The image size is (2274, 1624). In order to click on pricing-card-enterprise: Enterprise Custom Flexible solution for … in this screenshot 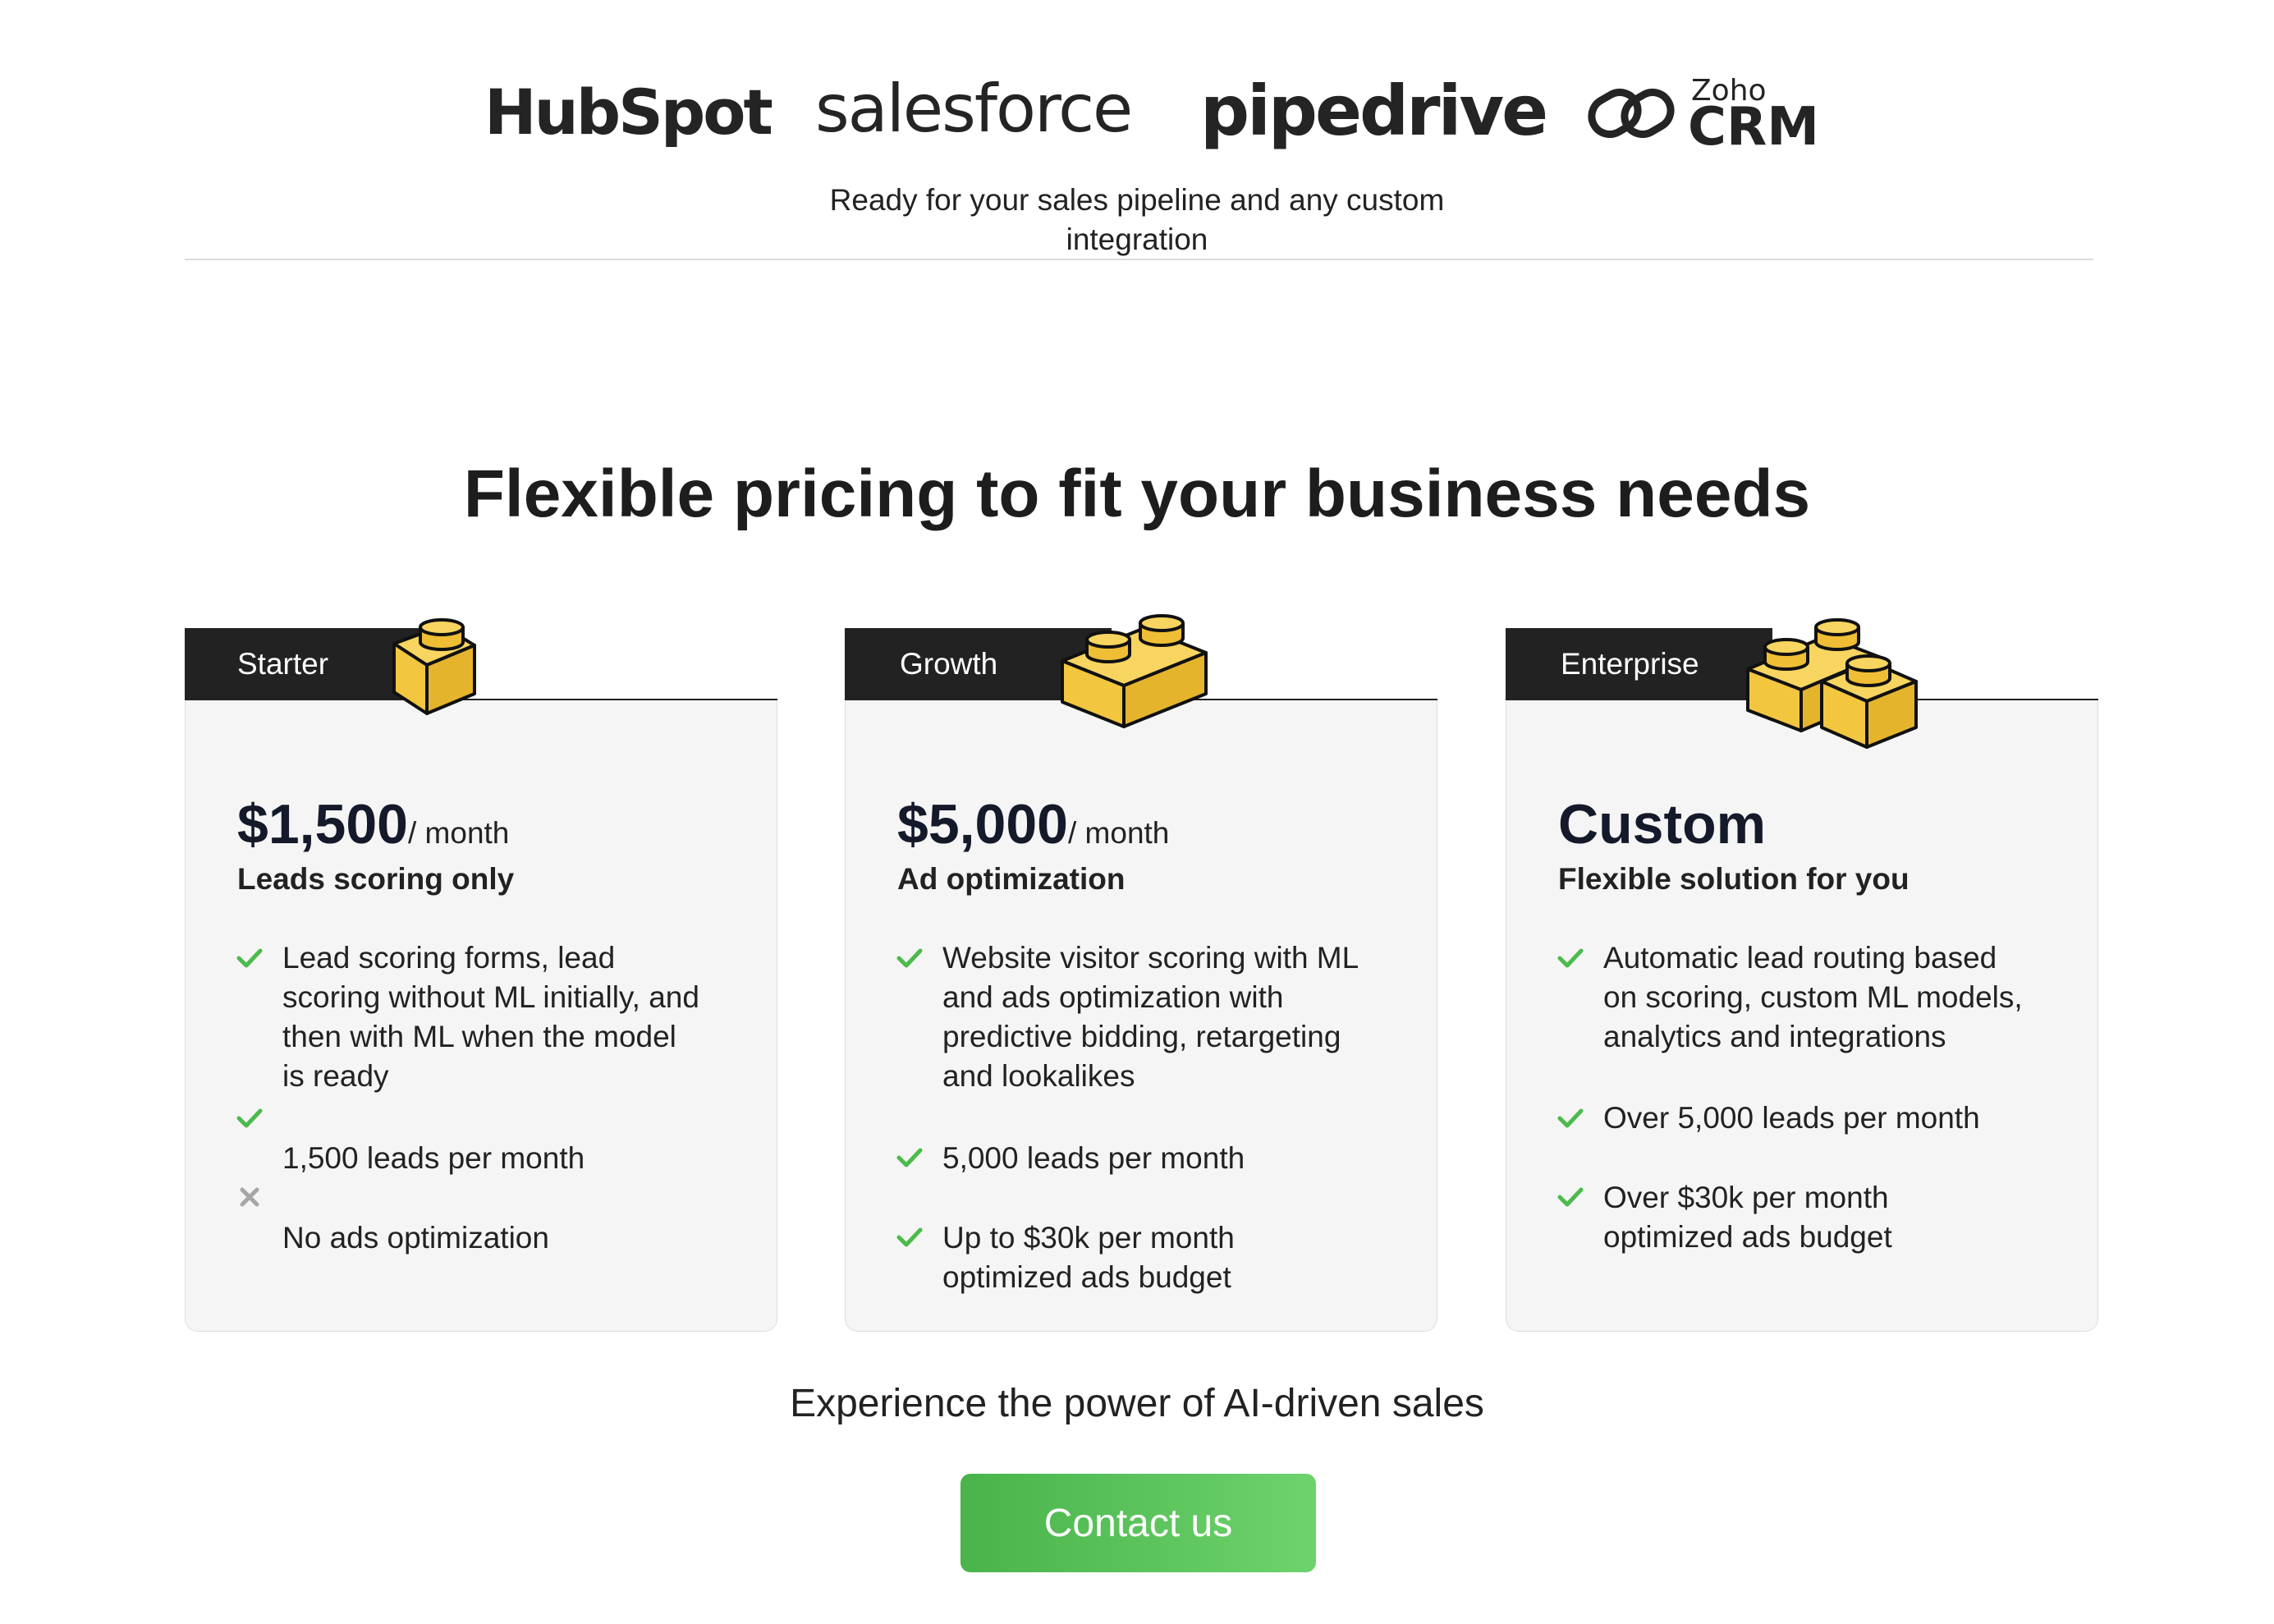, I will do `click(1802, 975)`.